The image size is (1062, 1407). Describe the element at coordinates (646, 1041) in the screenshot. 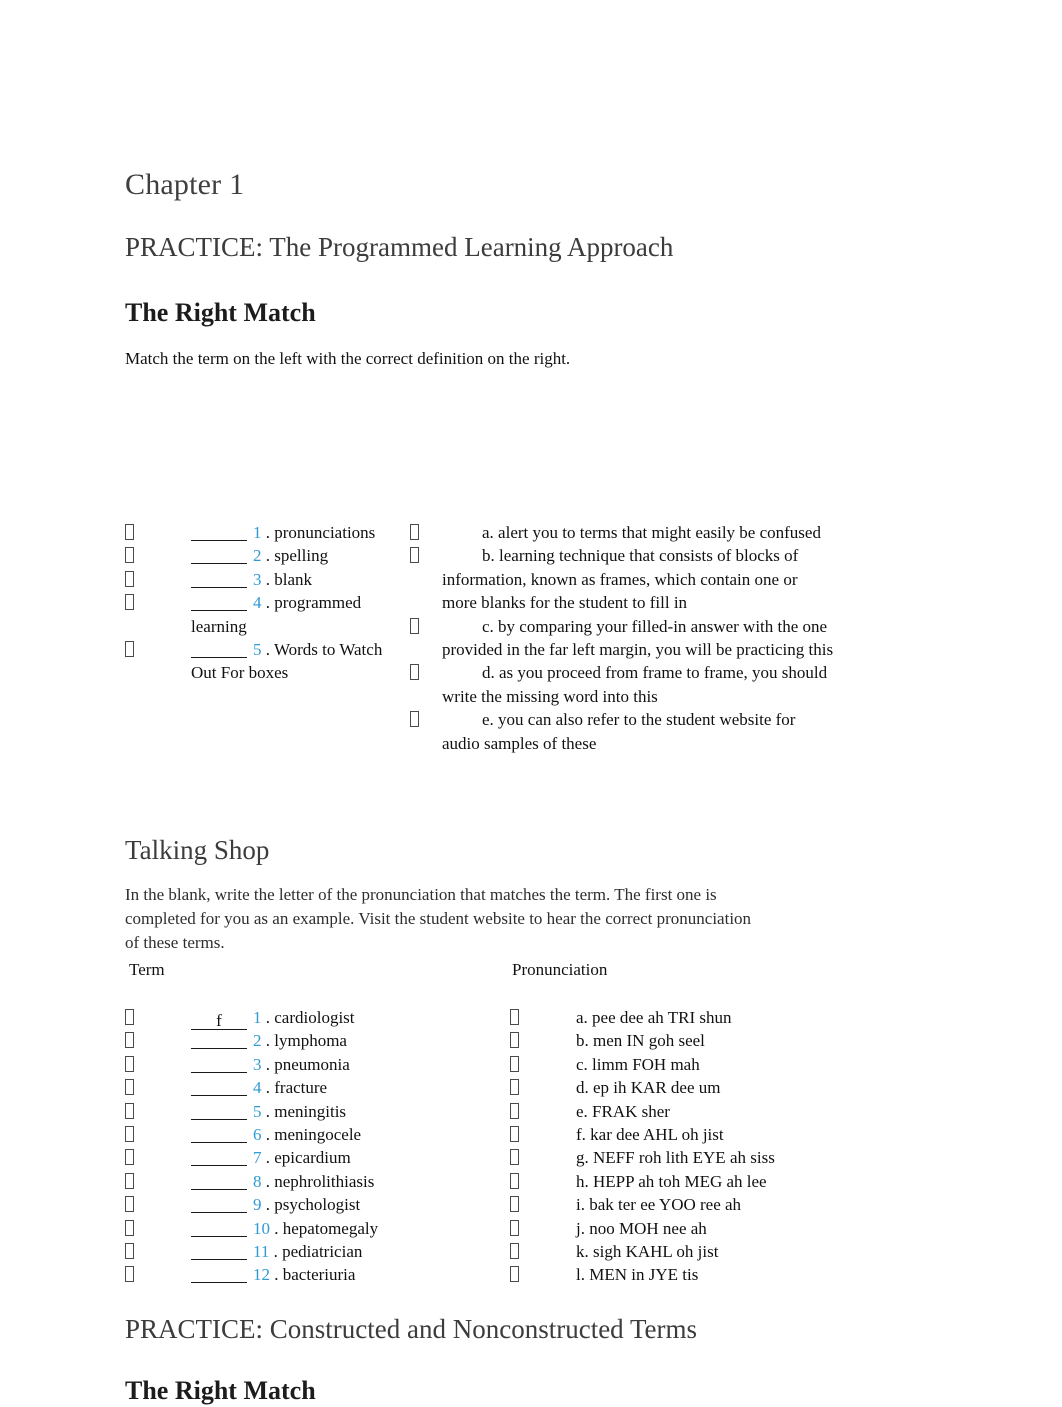

I see `definition-text: men IN goh seel` at that location.